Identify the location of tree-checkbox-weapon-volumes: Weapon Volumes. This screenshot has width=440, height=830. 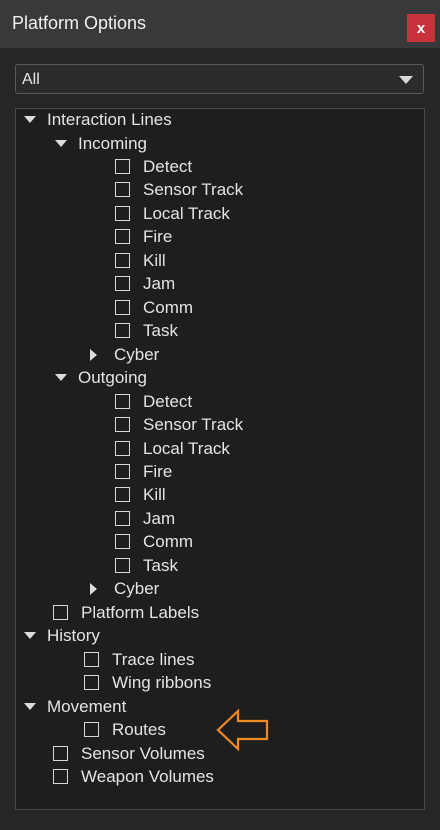
(133, 776).